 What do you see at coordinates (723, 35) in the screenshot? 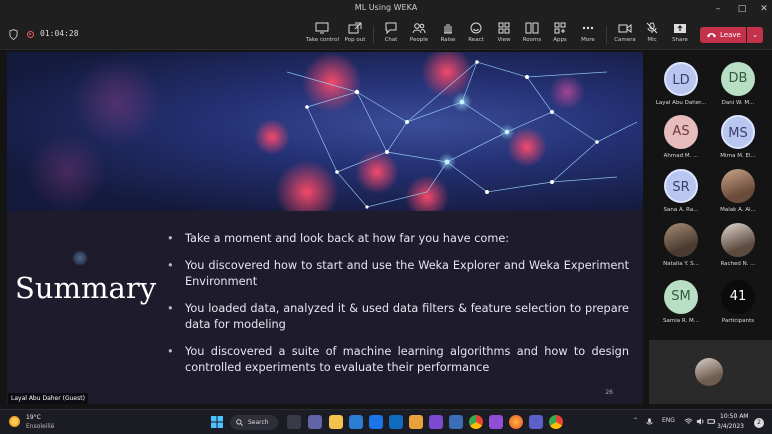
I see `leave-button: Leave` at bounding box center [723, 35].